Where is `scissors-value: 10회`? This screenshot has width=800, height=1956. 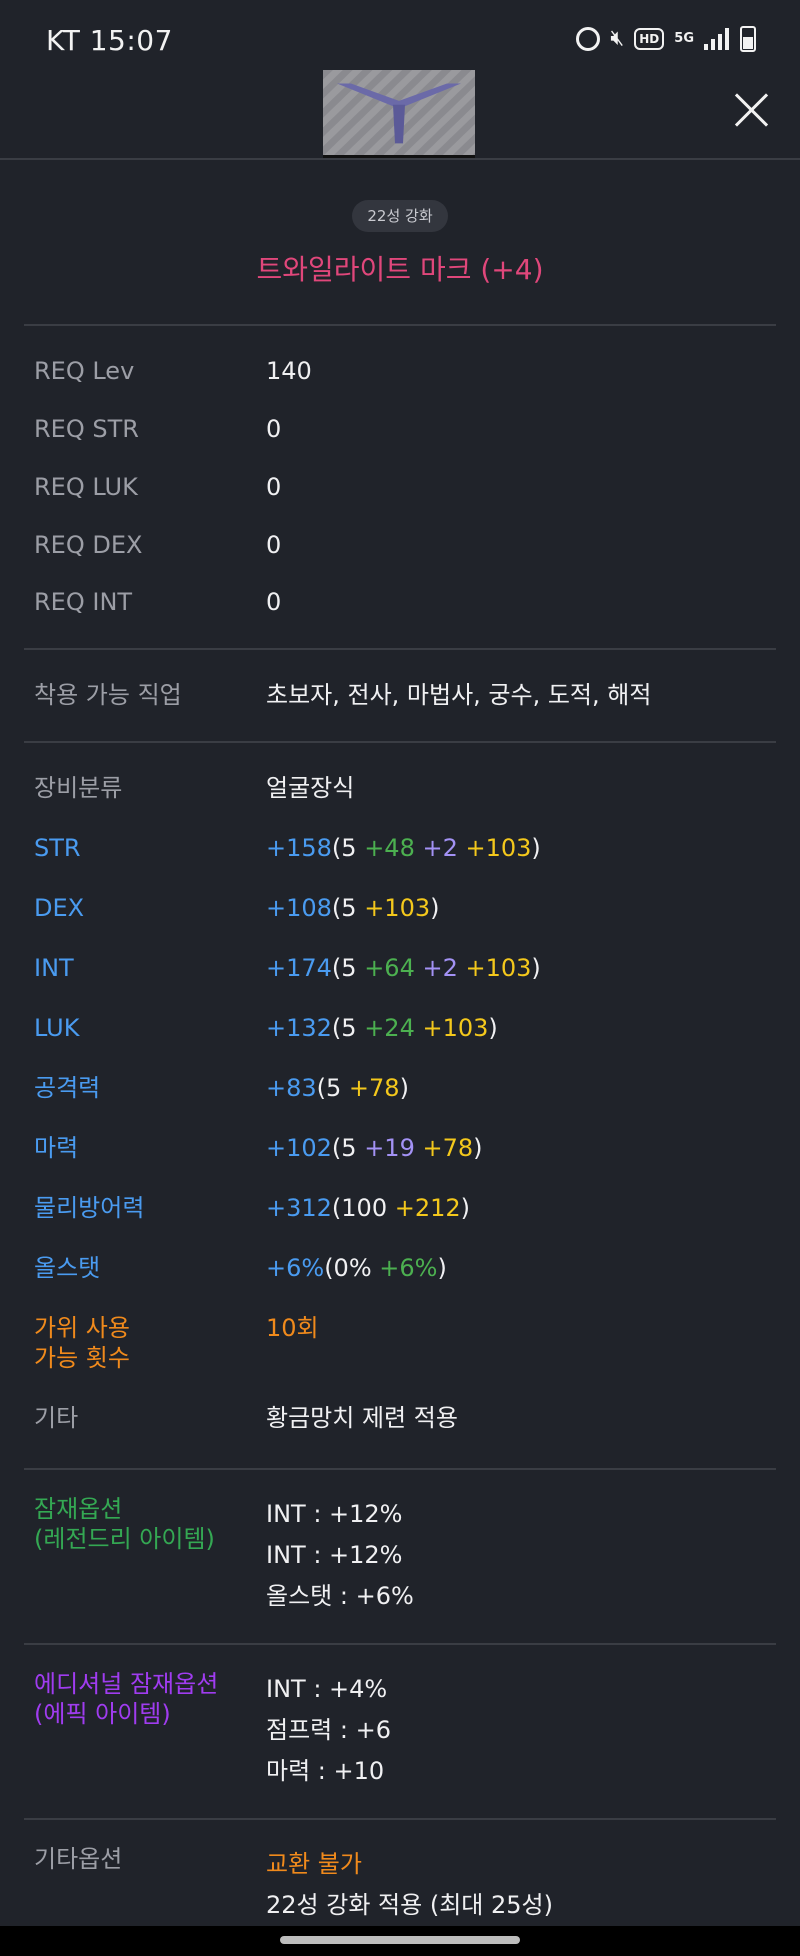
scissors-value: 10회 is located at coordinates (292, 1328).